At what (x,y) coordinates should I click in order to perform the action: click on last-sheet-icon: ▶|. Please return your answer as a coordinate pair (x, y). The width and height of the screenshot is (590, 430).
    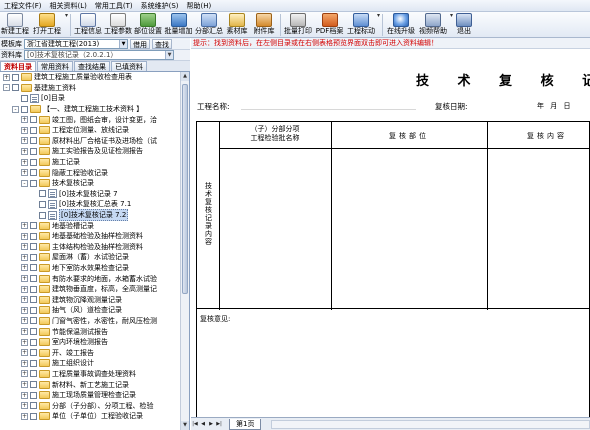
    Looking at the image, I should click on (219, 424).